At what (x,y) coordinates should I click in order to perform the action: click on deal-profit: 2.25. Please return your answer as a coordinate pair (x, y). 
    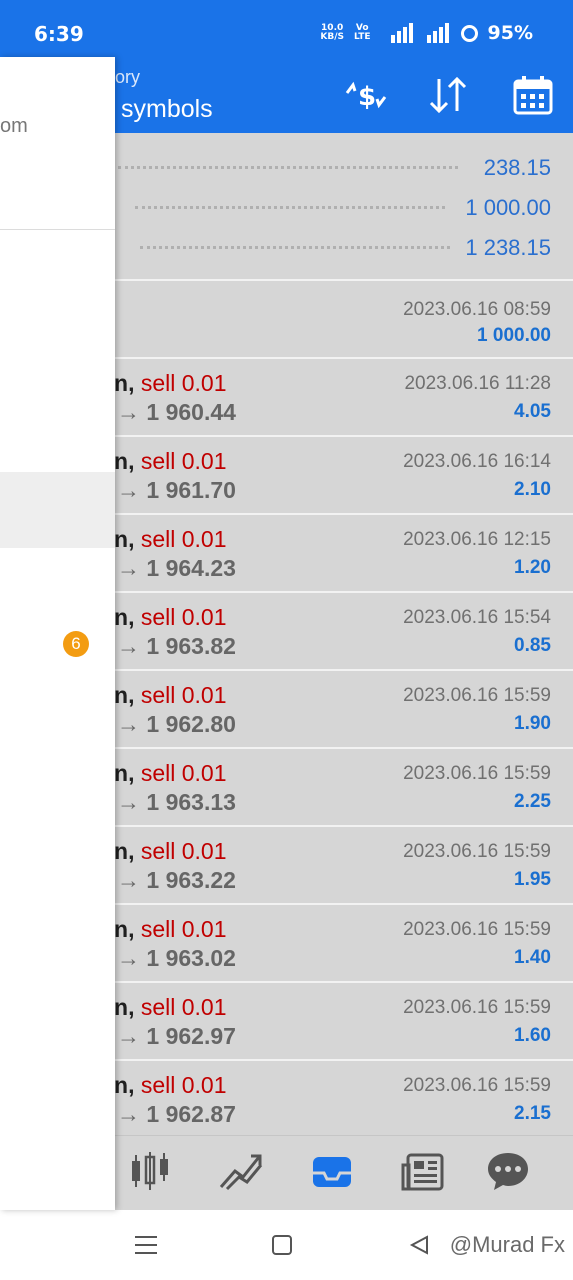
    Looking at the image, I should click on (532, 801).